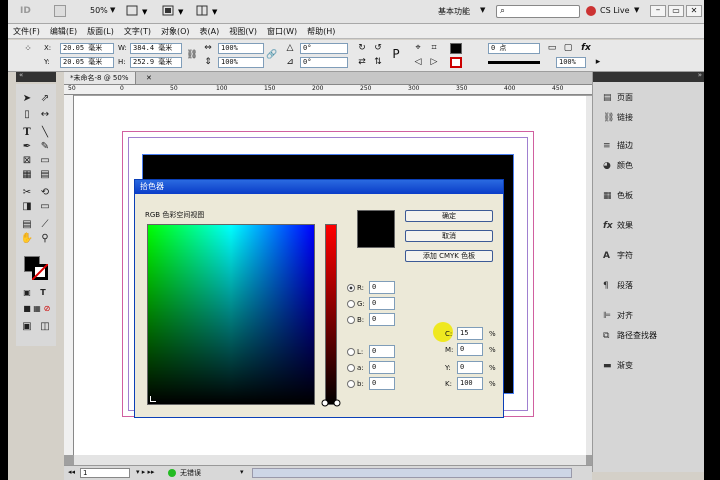 This screenshot has height=480, width=720. What do you see at coordinates (351, 368) in the screenshot?
I see `a-radio` at bounding box center [351, 368].